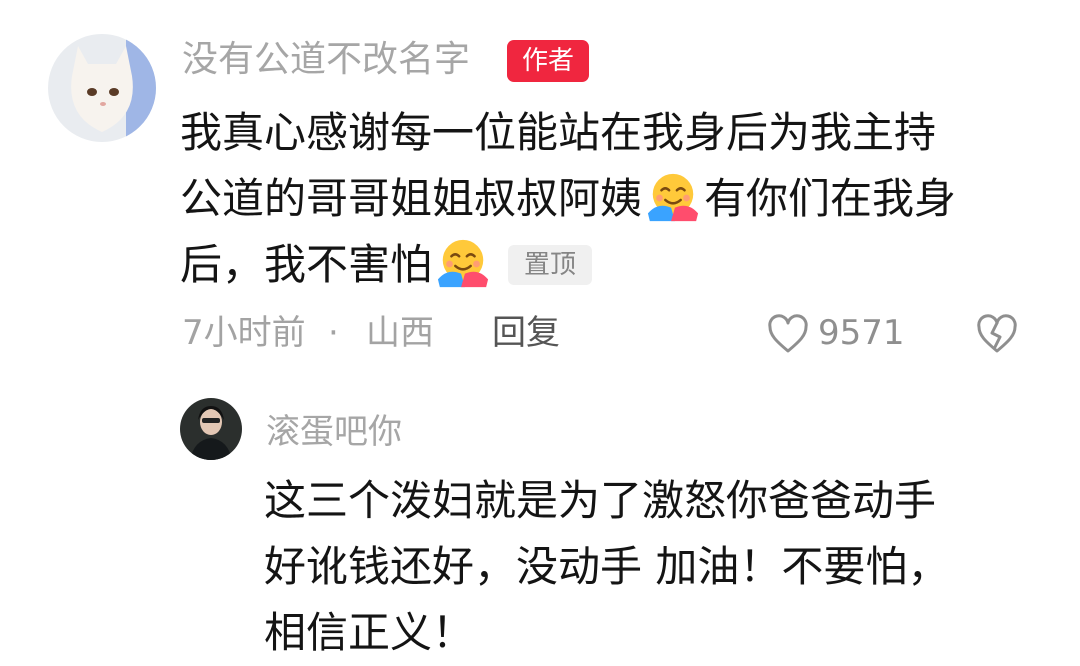 This screenshot has height=666, width=1080. Describe the element at coordinates (400, 333) in the screenshot. I see `comment-location: 山西` at that location.